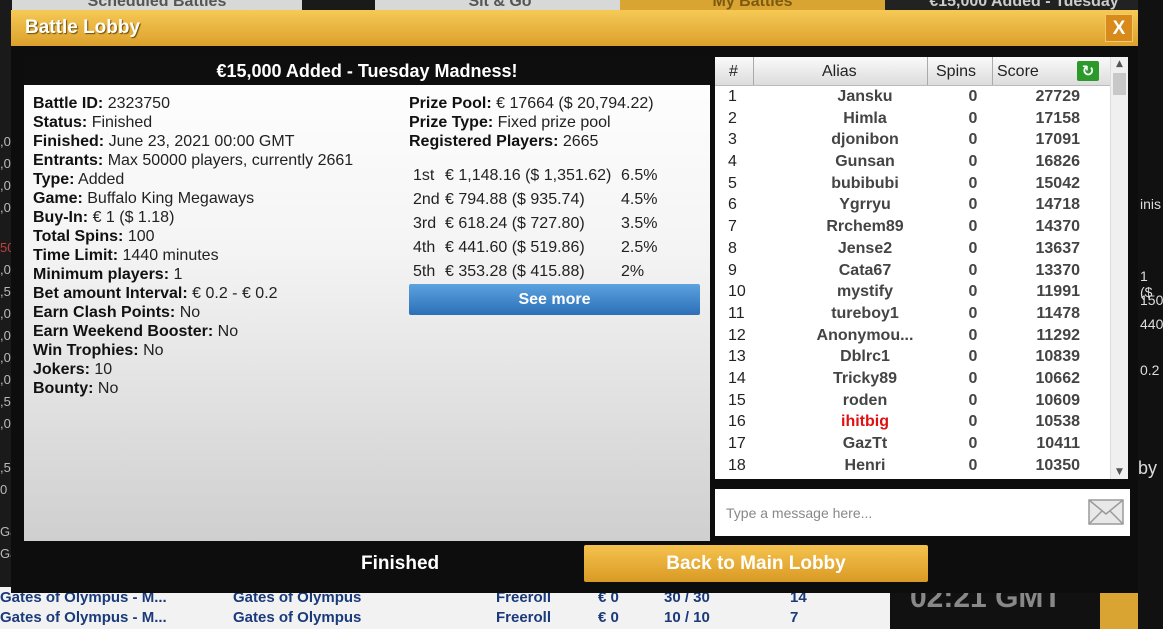  I want to click on see-more-button: See more, so click(554, 299).